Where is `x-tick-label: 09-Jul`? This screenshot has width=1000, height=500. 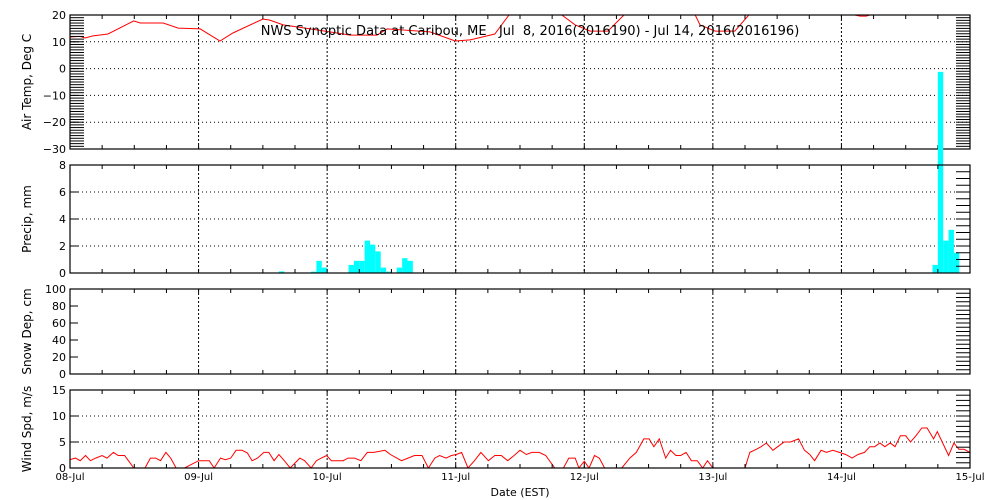 x-tick-label: 09-Jul is located at coordinates (198, 477).